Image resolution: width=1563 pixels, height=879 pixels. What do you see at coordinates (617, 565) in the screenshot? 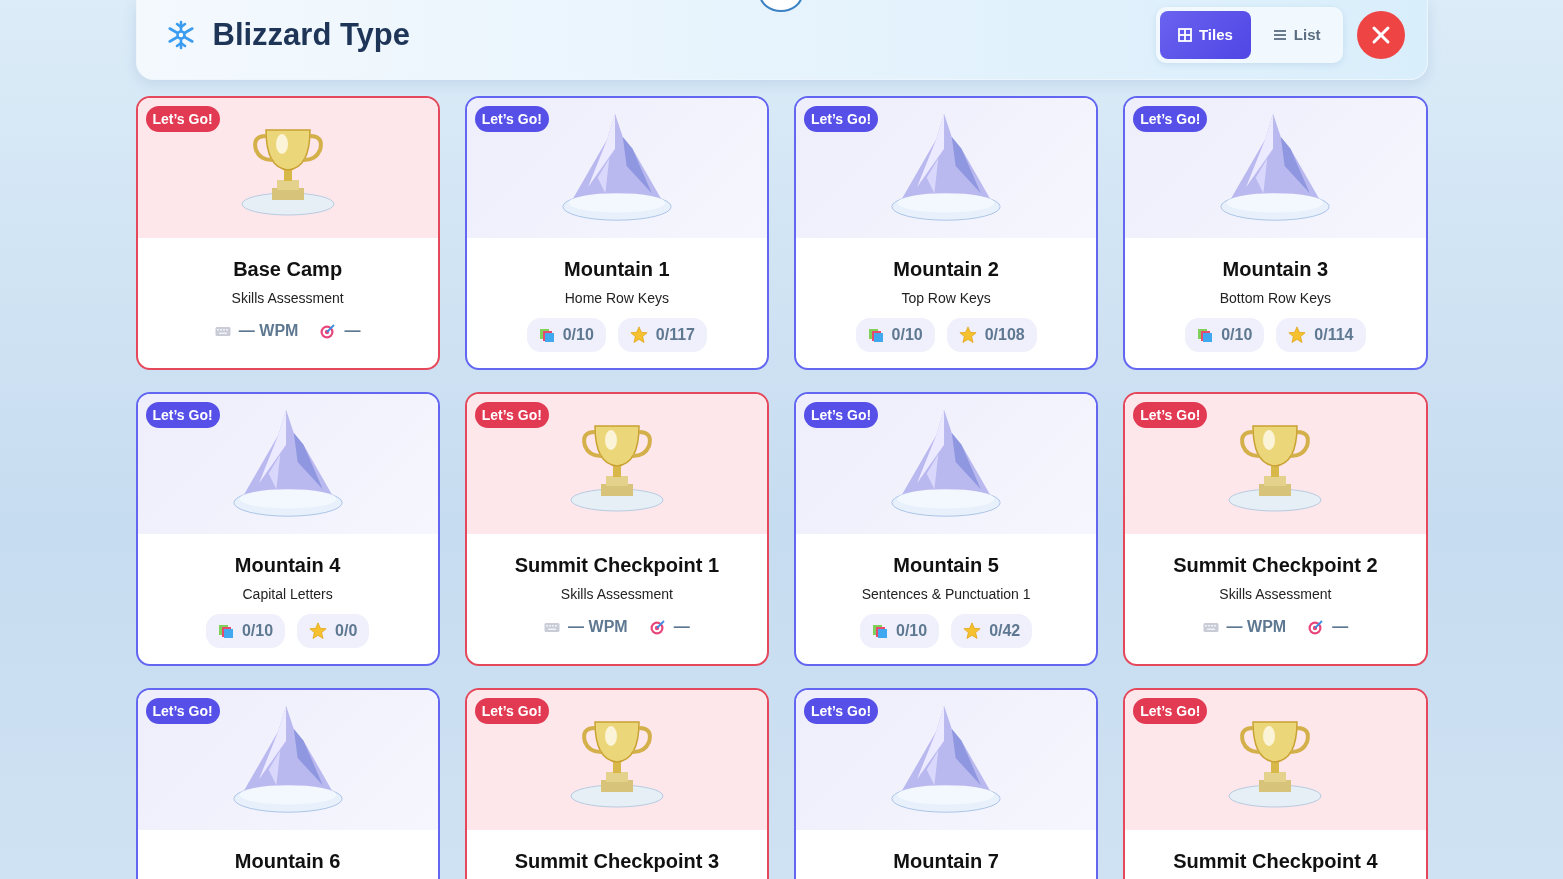
I see `level-title: Summit Checkpoint 1` at bounding box center [617, 565].